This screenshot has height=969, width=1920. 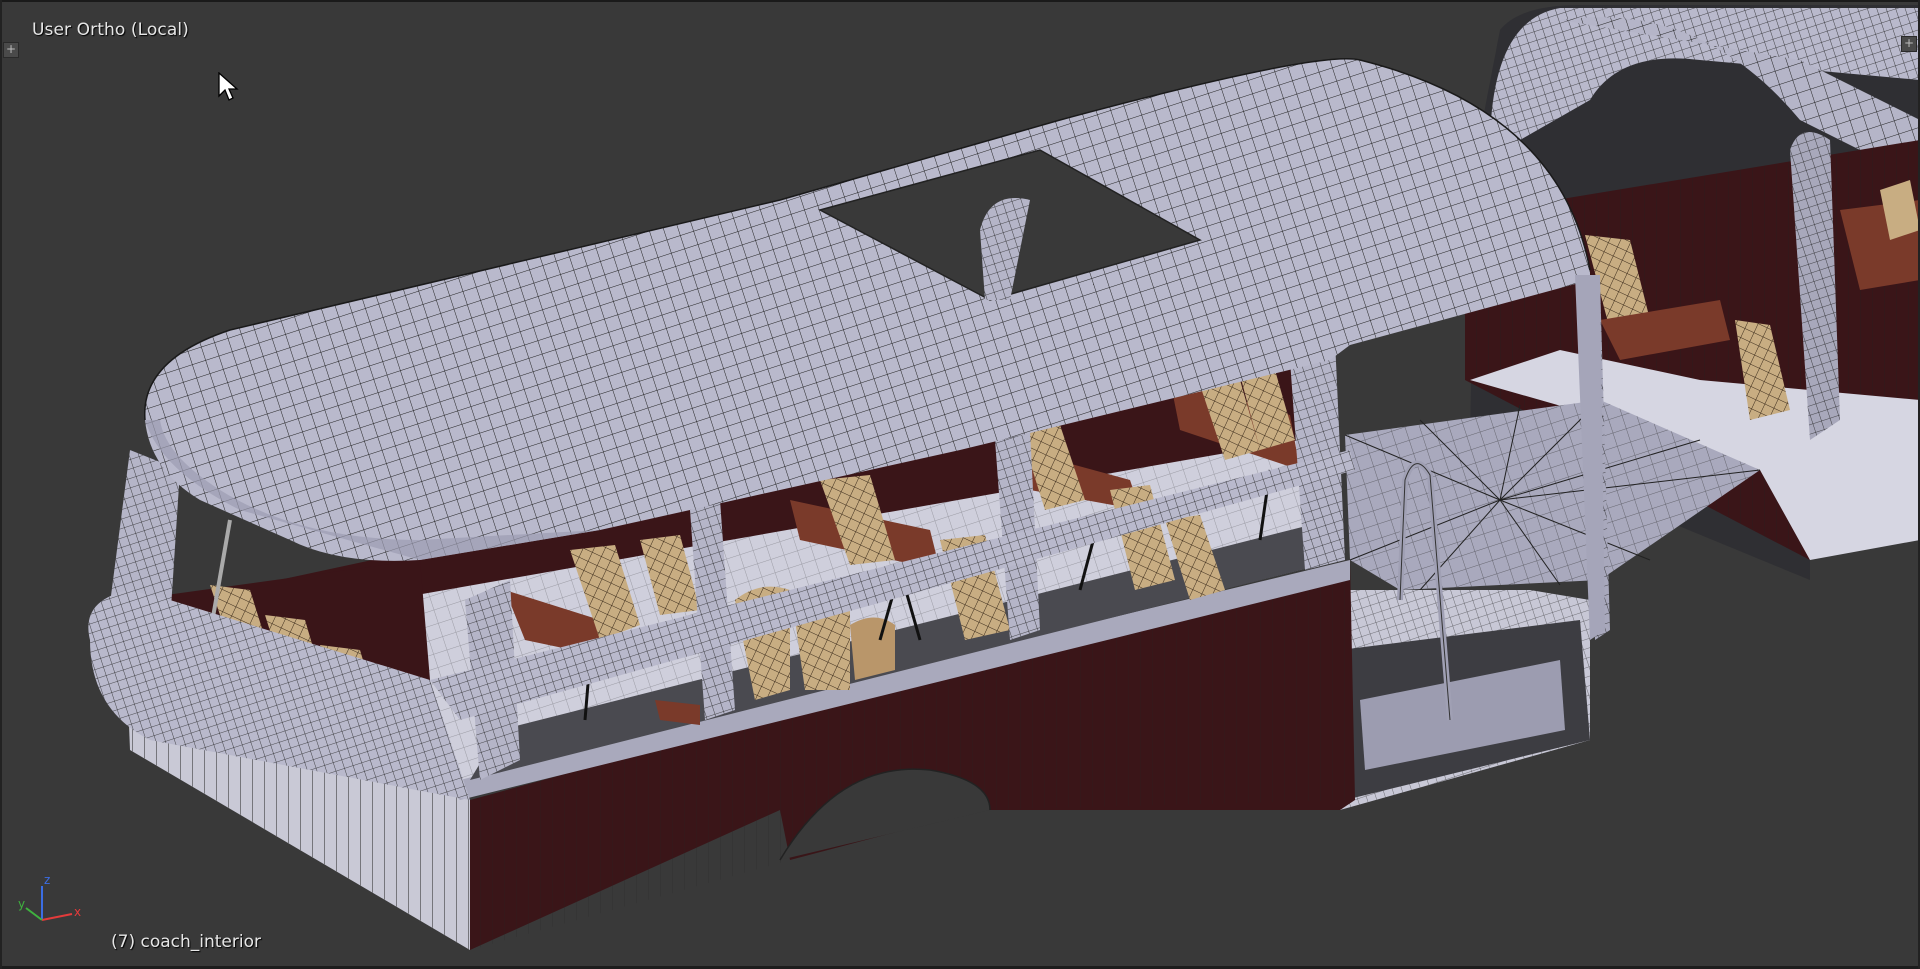 I want to click on viewport-border-top, so click(x=960, y=1).